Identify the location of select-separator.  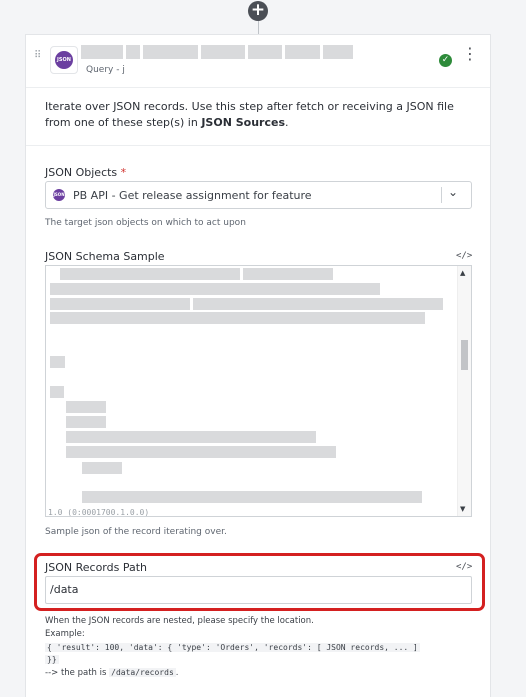
(441, 195).